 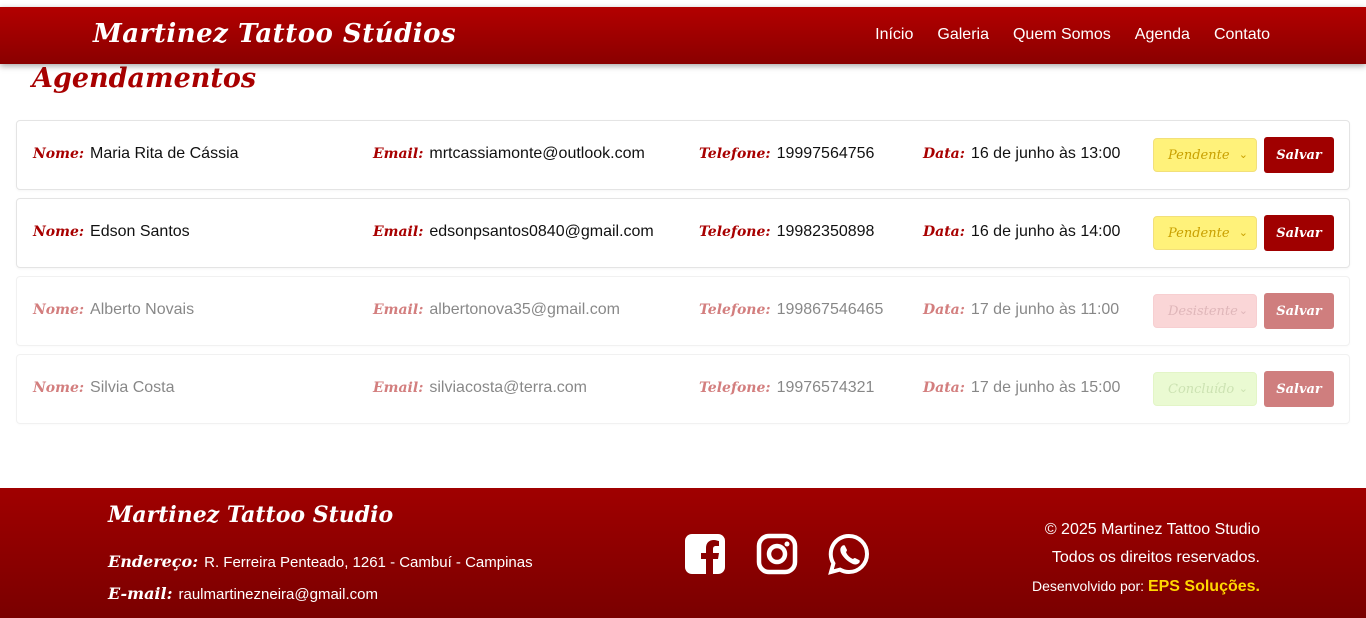 I want to click on status-select: Concluído ⌄, so click(x=1205, y=389).